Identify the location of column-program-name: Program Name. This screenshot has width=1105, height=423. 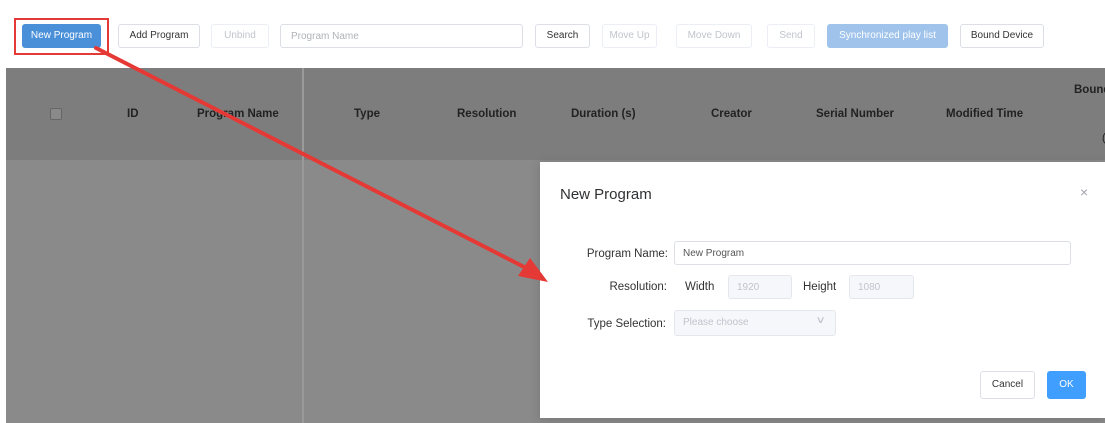
(238, 114).